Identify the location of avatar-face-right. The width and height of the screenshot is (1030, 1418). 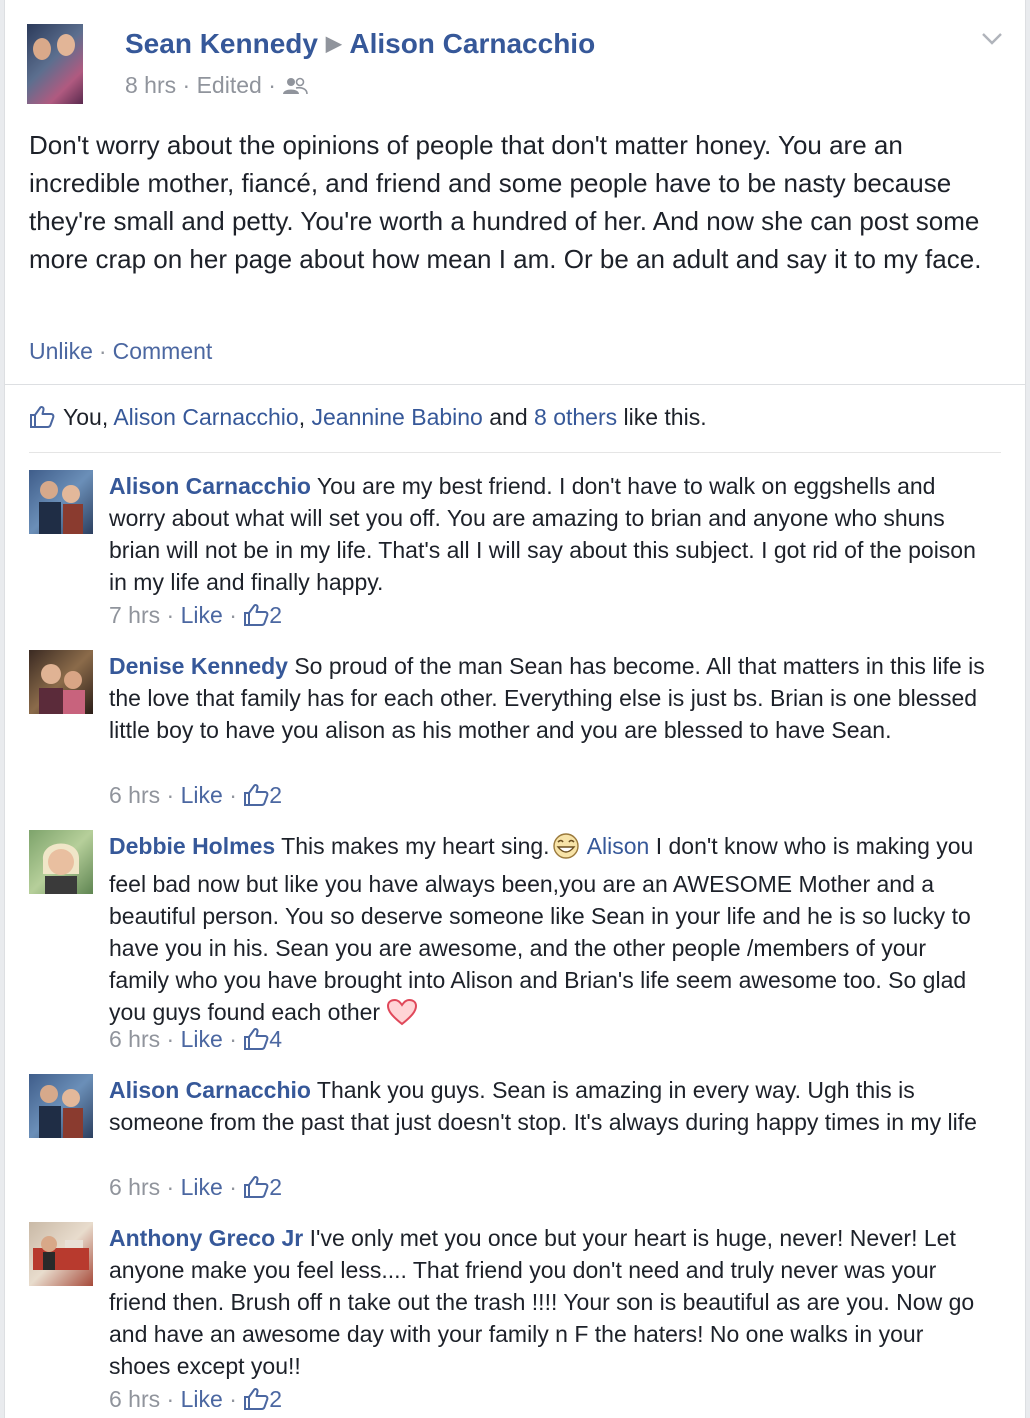
(66, 45).